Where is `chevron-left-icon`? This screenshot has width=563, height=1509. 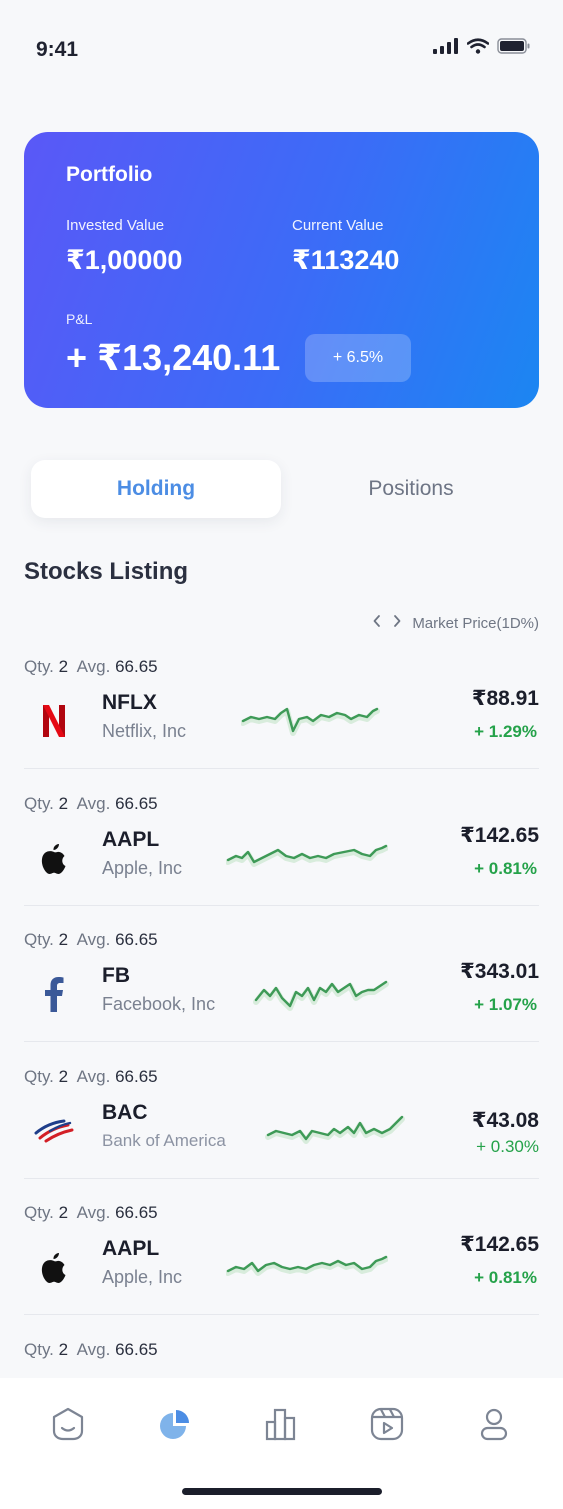
chevron-left-icon is located at coordinates (377, 623).